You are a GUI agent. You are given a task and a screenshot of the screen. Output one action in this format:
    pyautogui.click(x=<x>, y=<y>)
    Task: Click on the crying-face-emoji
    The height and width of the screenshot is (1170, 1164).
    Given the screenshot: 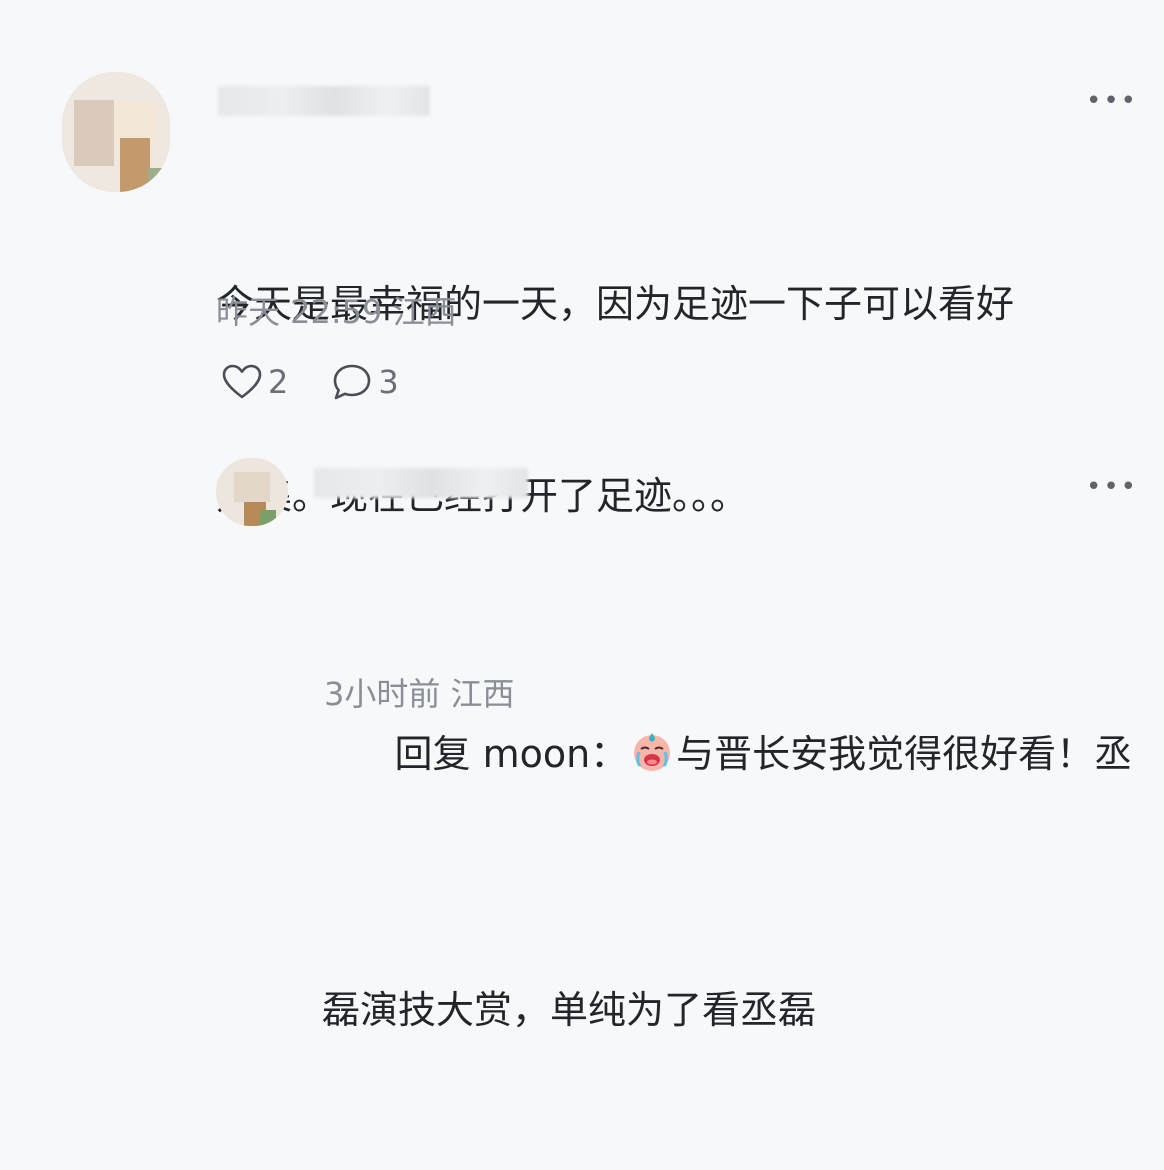 What is the action you would take?
    pyautogui.click(x=652, y=752)
    